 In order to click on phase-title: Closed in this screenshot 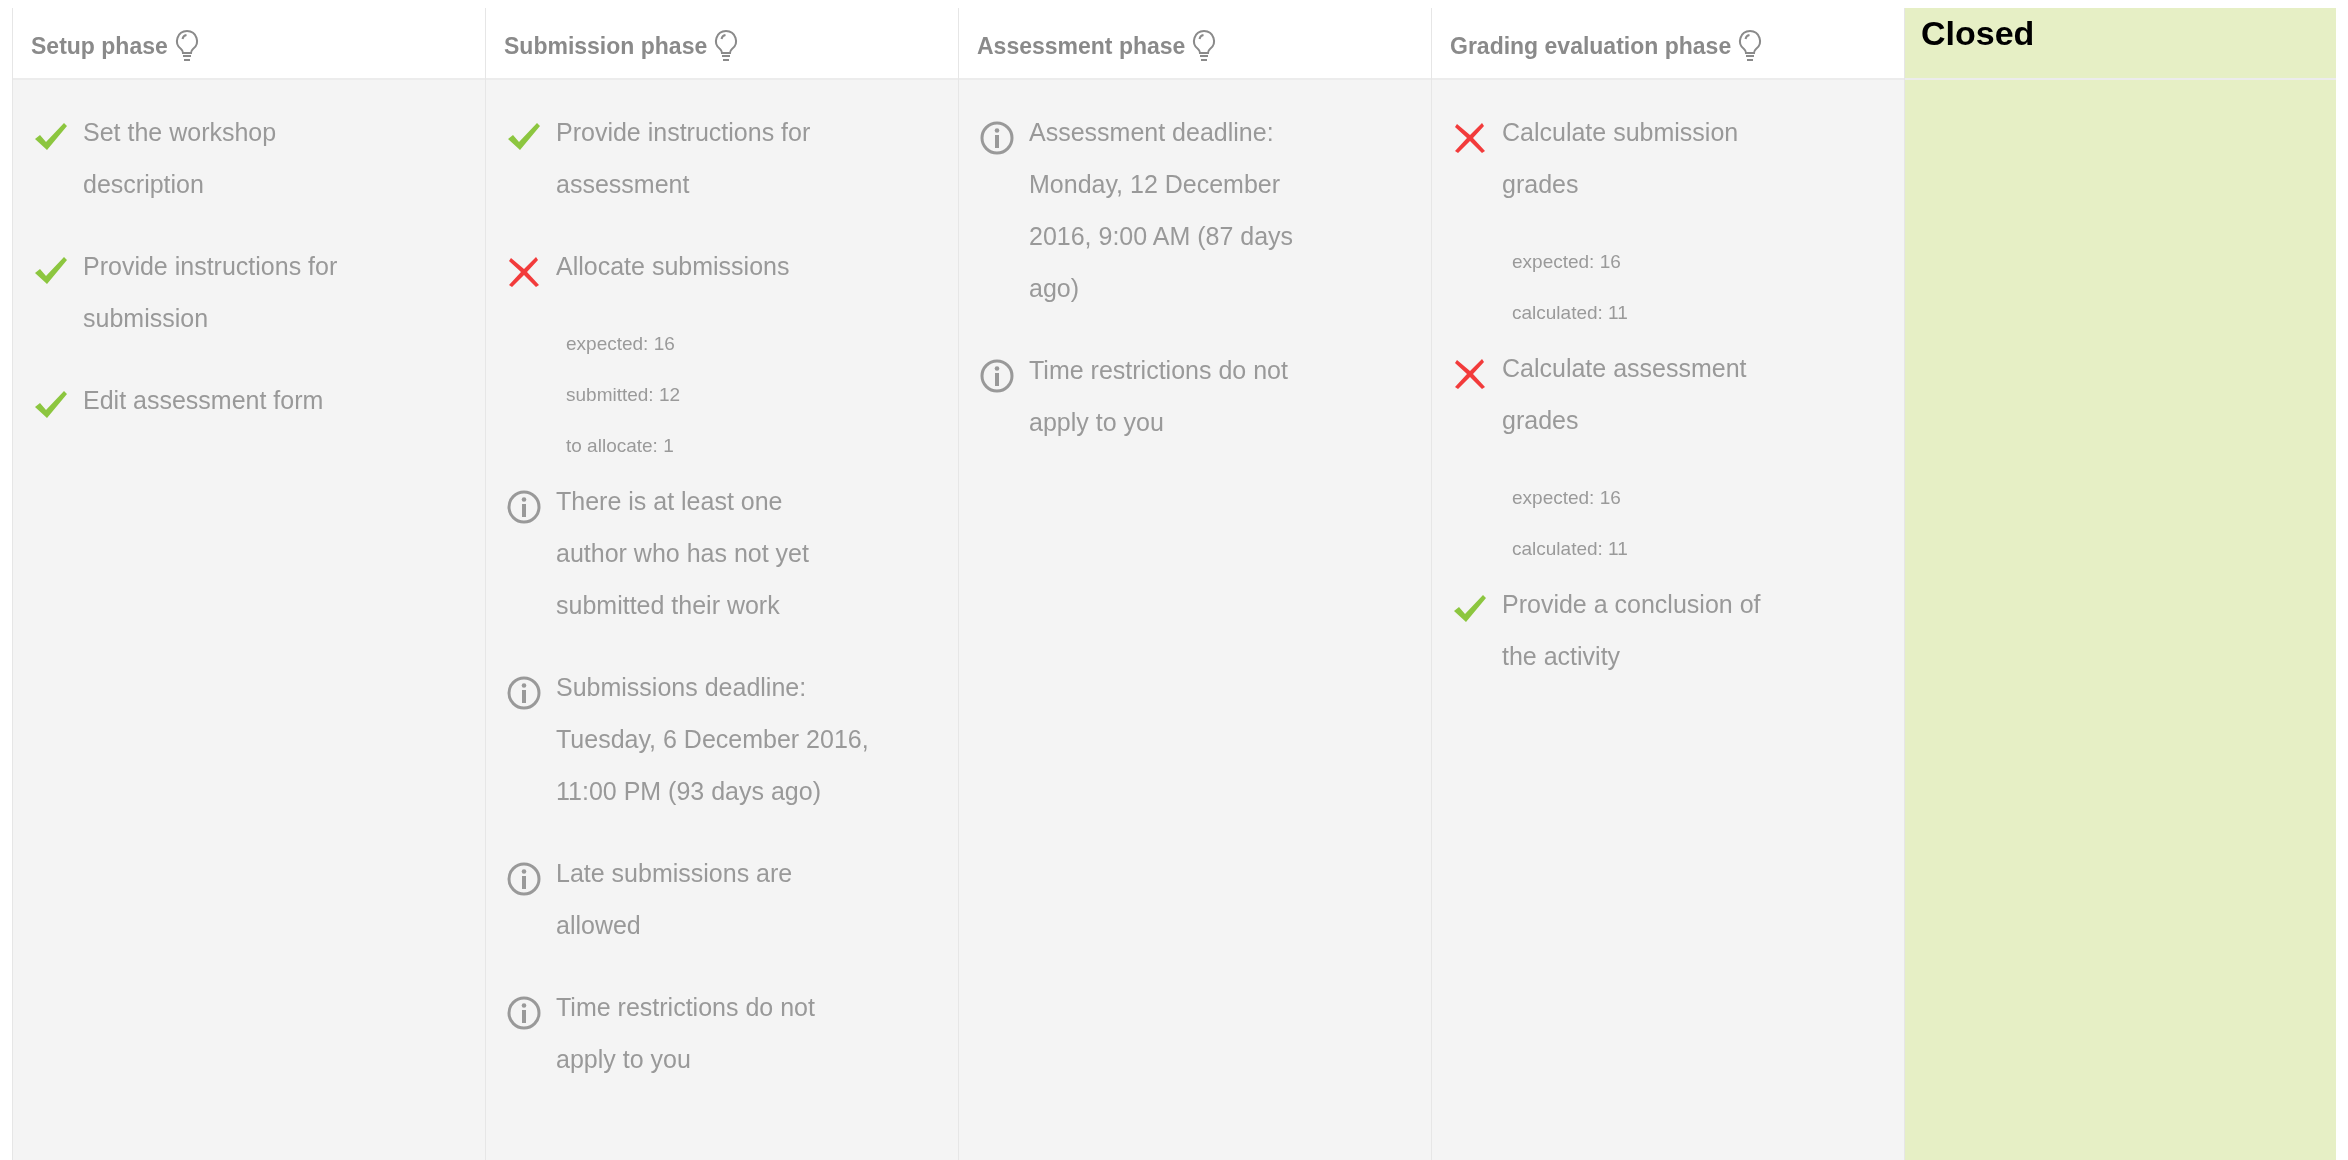, I will do `click(1978, 33)`.